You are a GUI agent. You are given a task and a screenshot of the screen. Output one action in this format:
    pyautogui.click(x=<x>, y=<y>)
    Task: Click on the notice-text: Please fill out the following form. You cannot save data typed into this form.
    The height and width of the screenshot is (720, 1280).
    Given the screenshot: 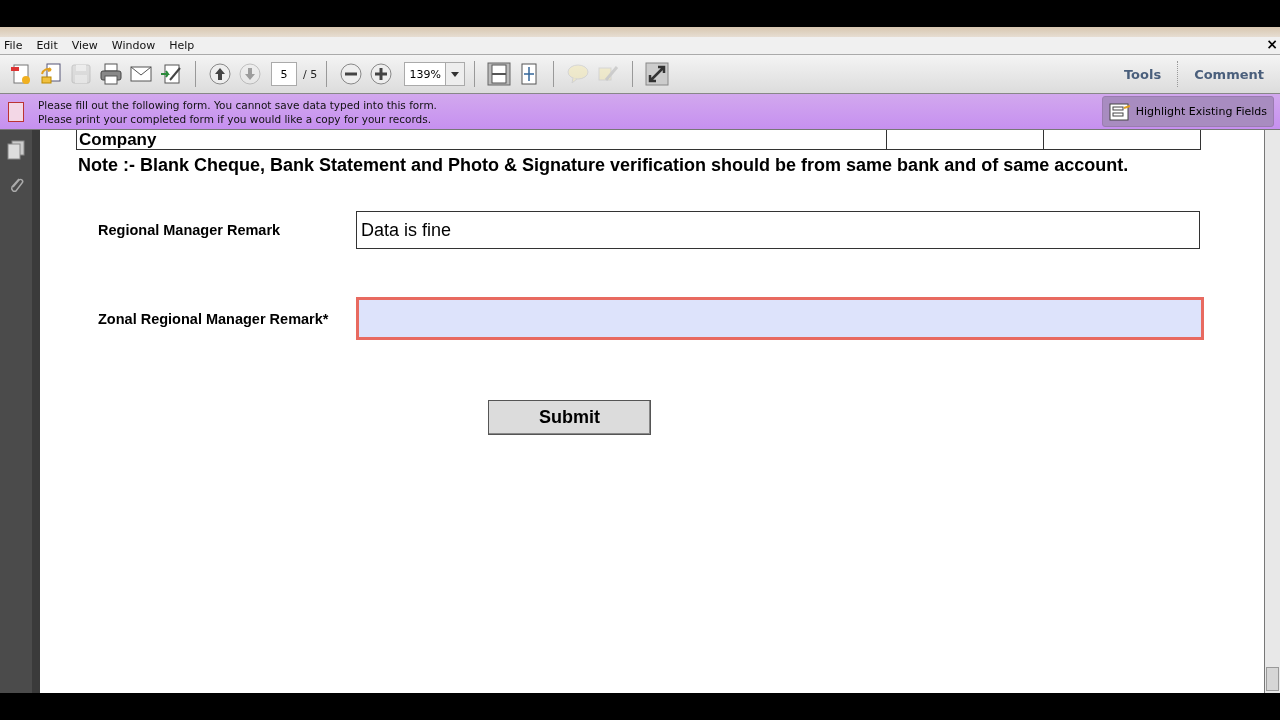 What is the action you would take?
    pyautogui.click(x=238, y=104)
    